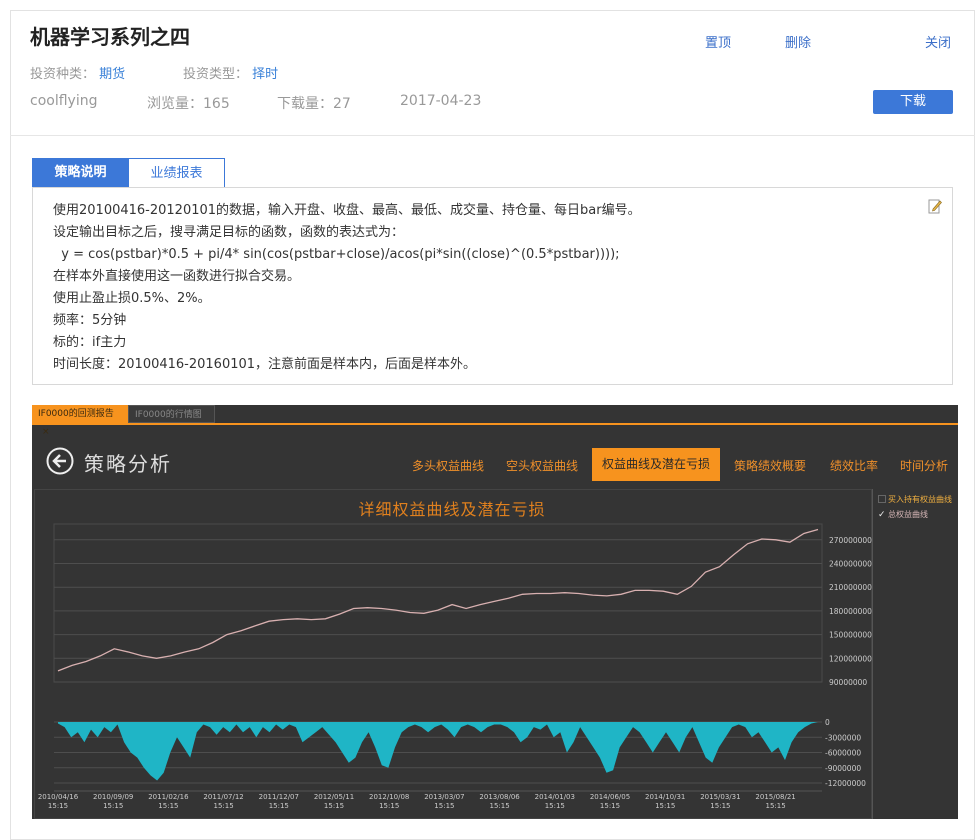 This screenshot has height=840, width=980. Describe the element at coordinates (441, 101) in the screenshot. I see `publish-date: 2017-04-23` at that location.